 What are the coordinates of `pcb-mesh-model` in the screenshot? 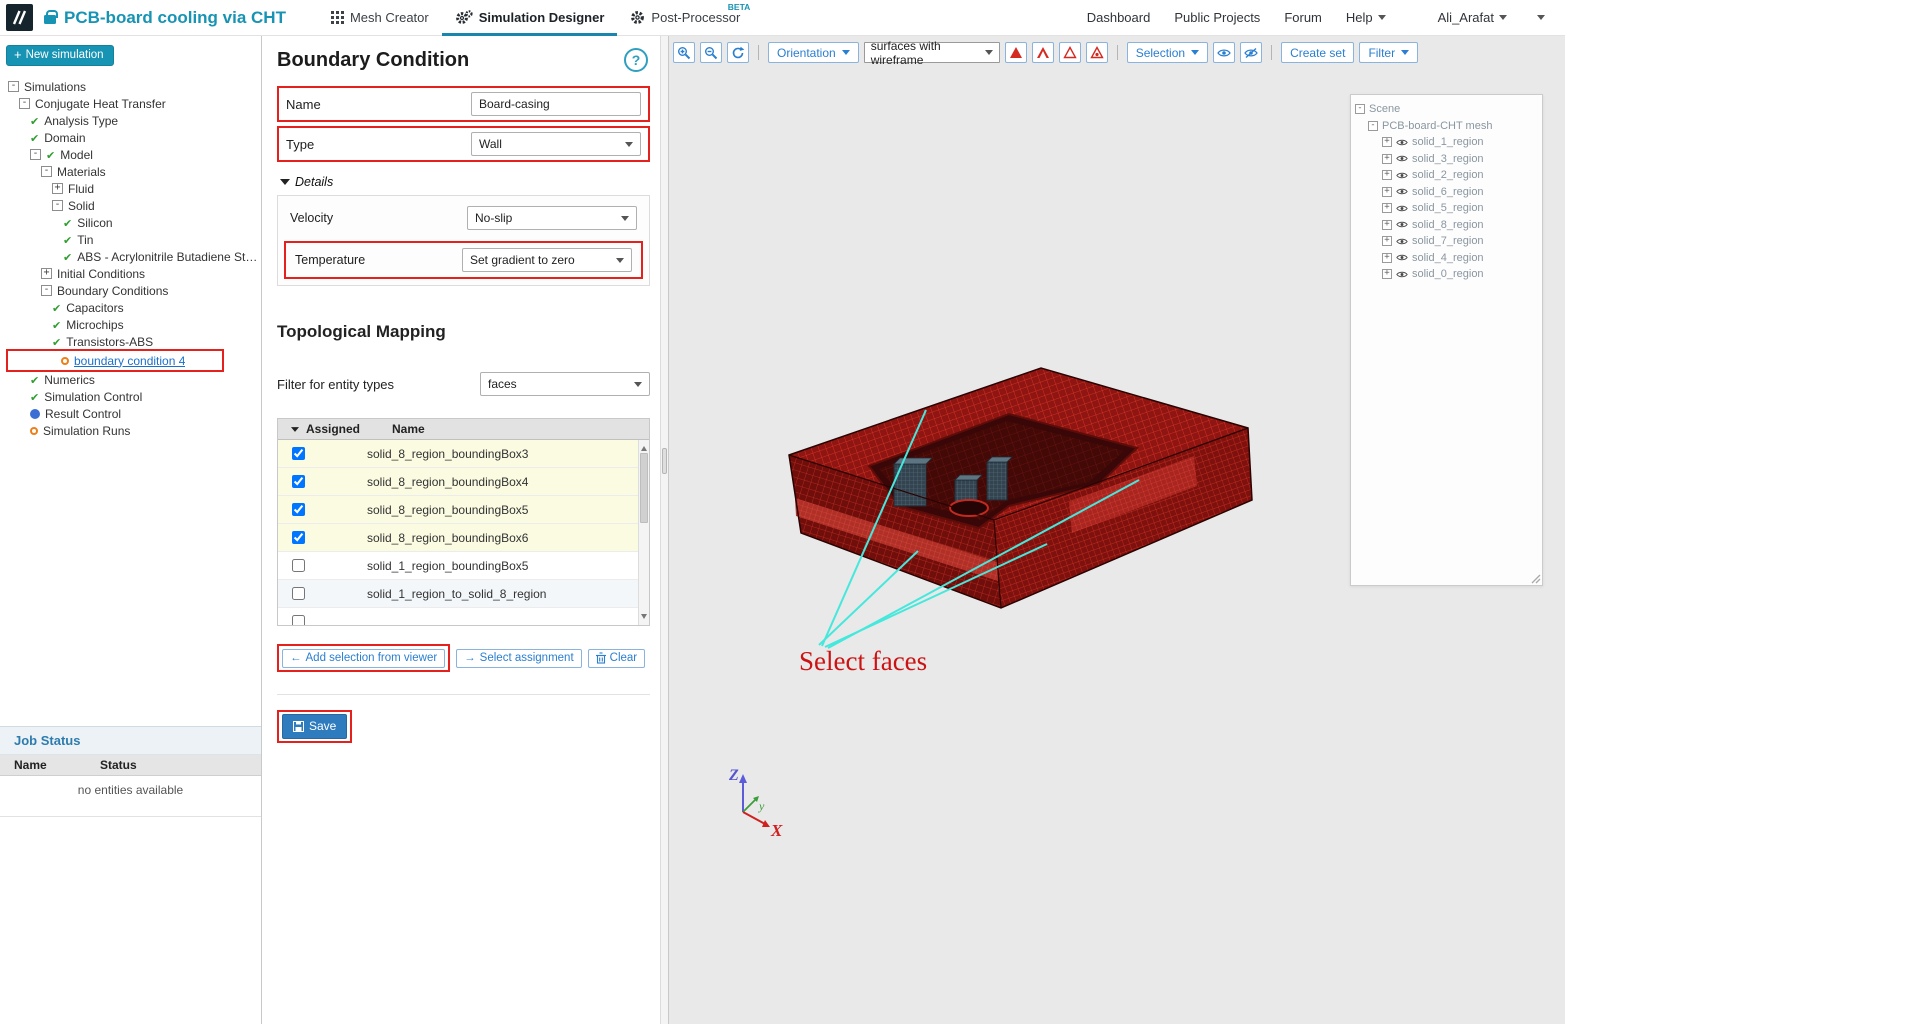 It's located at (1020, 488).